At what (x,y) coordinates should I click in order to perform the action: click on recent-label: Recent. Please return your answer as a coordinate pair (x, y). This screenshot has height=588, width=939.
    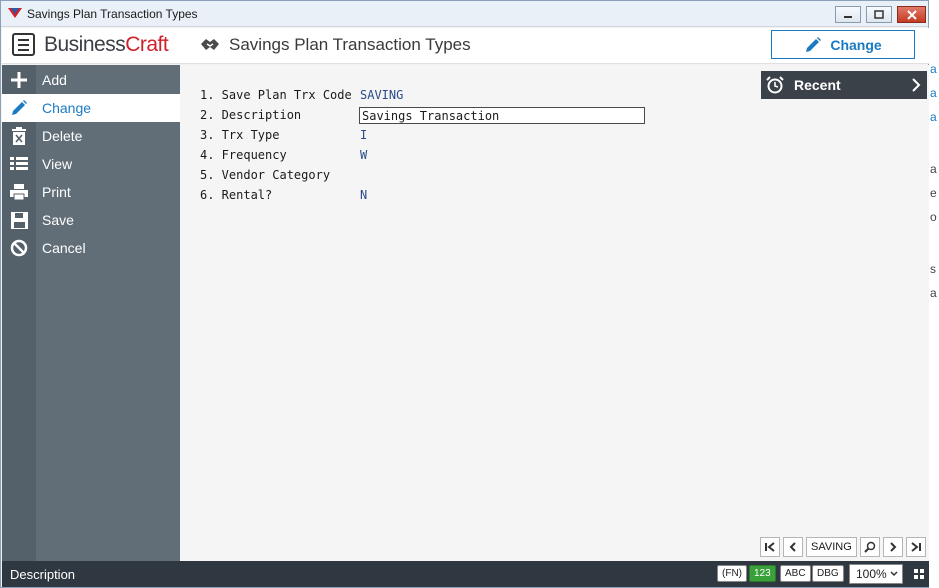
    Looking at the image, I should click on (817, 85).